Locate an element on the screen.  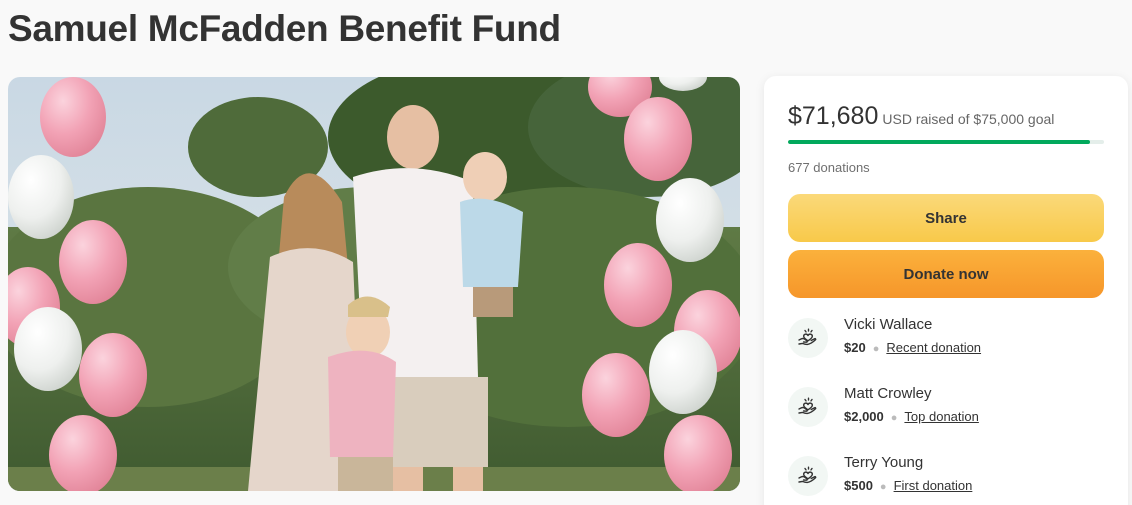
donor-item: Vicki Wallace $20 ● Recent donation is located at coordinates (946, 340).